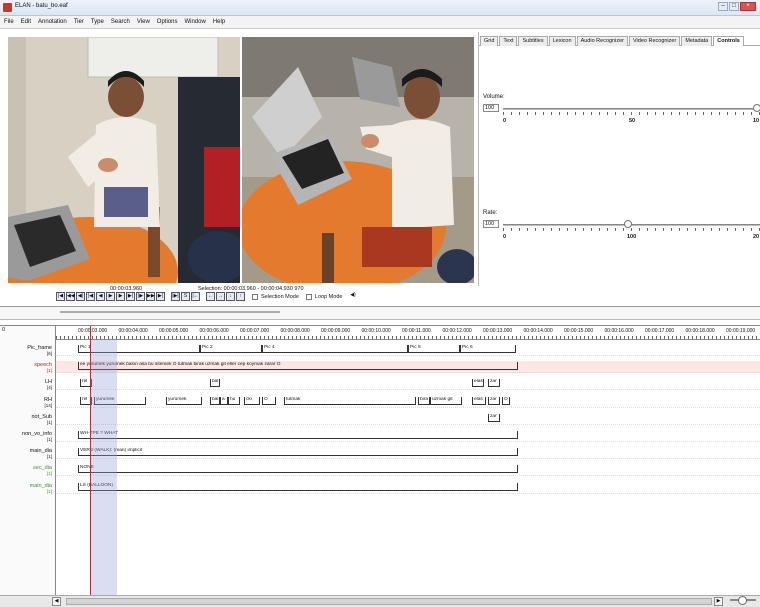 This screenshot has height=607, width=760. What do you see at coordinates (562, 41) in the screenshot?
I see `tab-lexicon: Lexicon` at bounding box center [562, 41].